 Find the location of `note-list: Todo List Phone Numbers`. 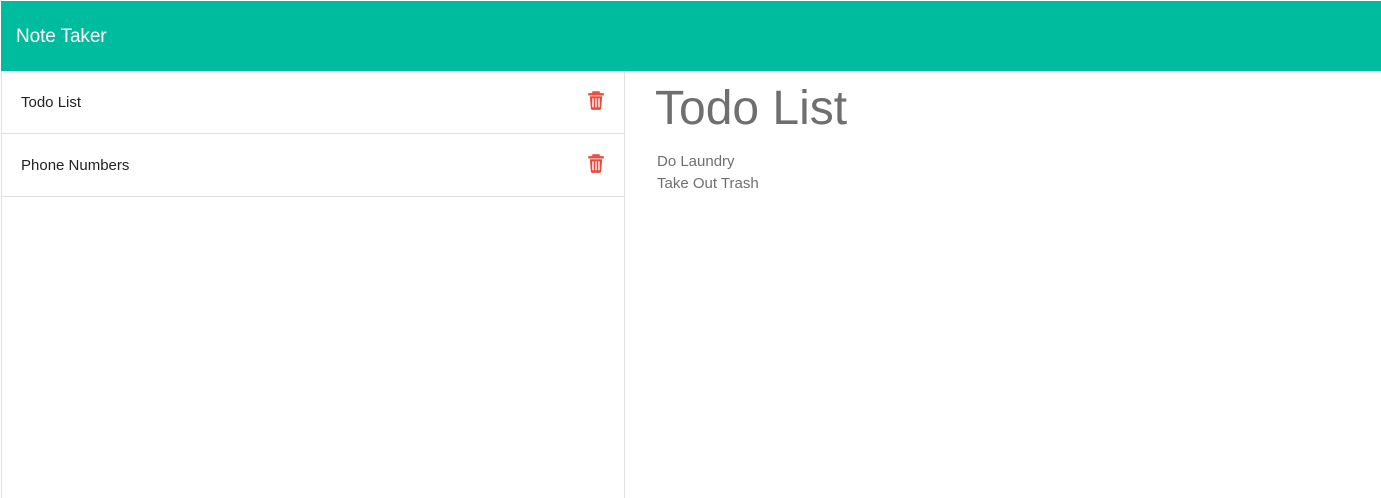

note-list: Todo List Phone Numbers is located at coordinates (313, 134).